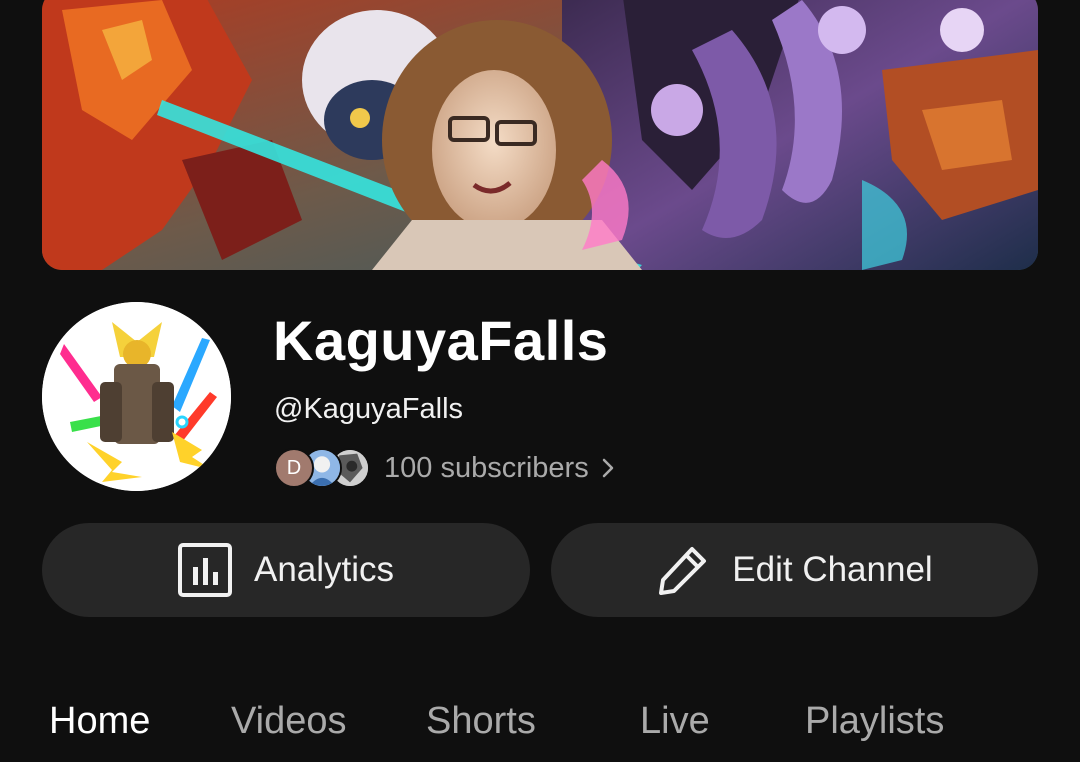  I want to click on tab-playlists: Playlists, so click(874, 721).